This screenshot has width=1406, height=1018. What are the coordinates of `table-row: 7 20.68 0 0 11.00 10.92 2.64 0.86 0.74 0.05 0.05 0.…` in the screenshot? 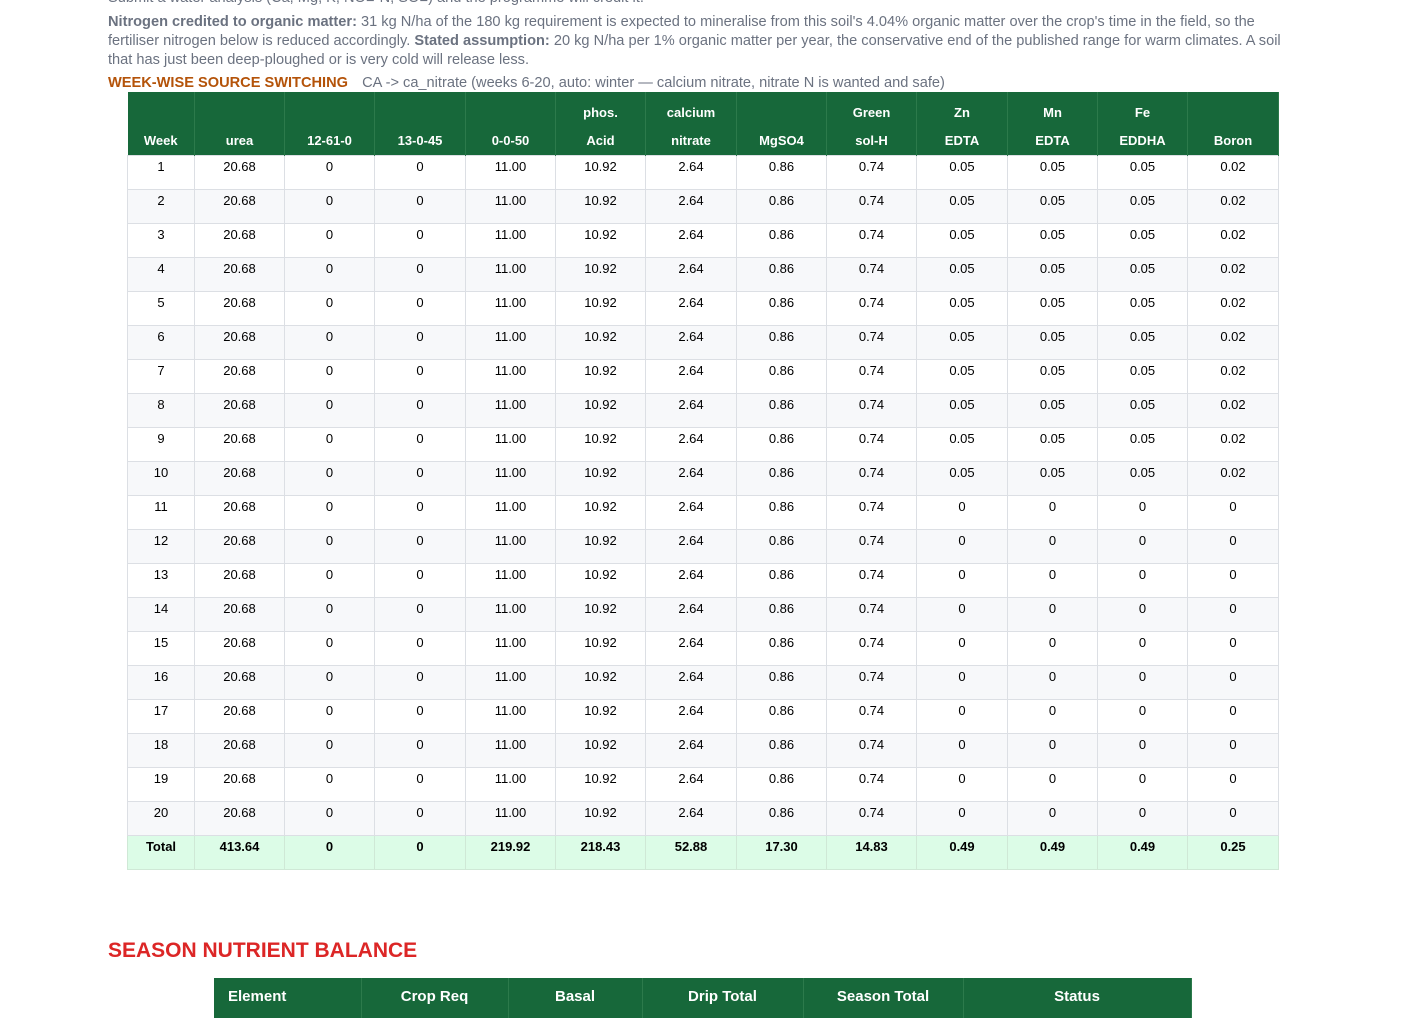 It's located at (703, 376).